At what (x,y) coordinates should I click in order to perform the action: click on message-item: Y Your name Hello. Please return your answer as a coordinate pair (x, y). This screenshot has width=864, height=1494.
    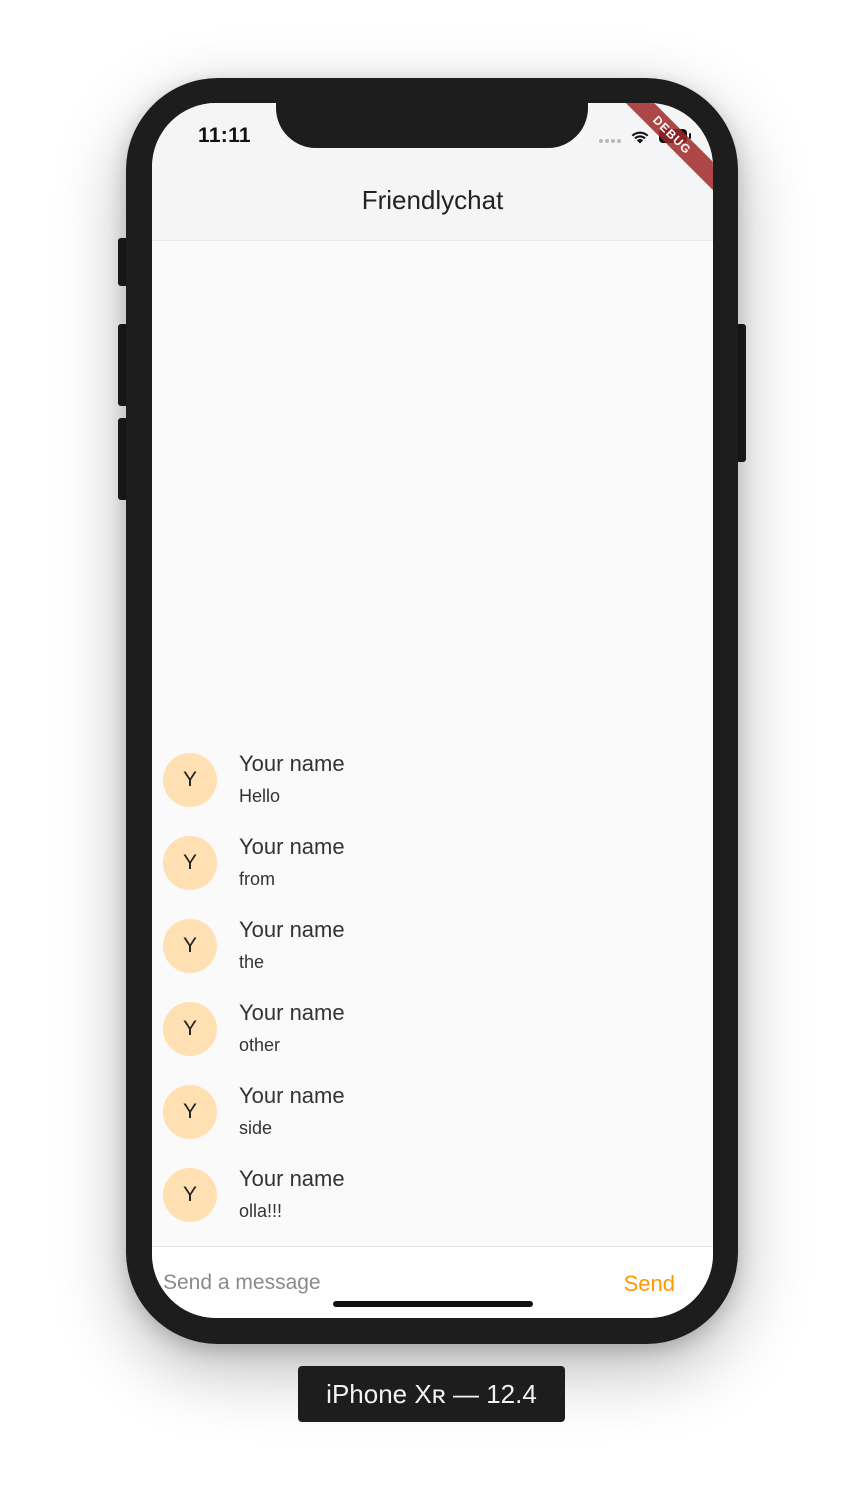
    Looking at the image, I should click on (432, 792).